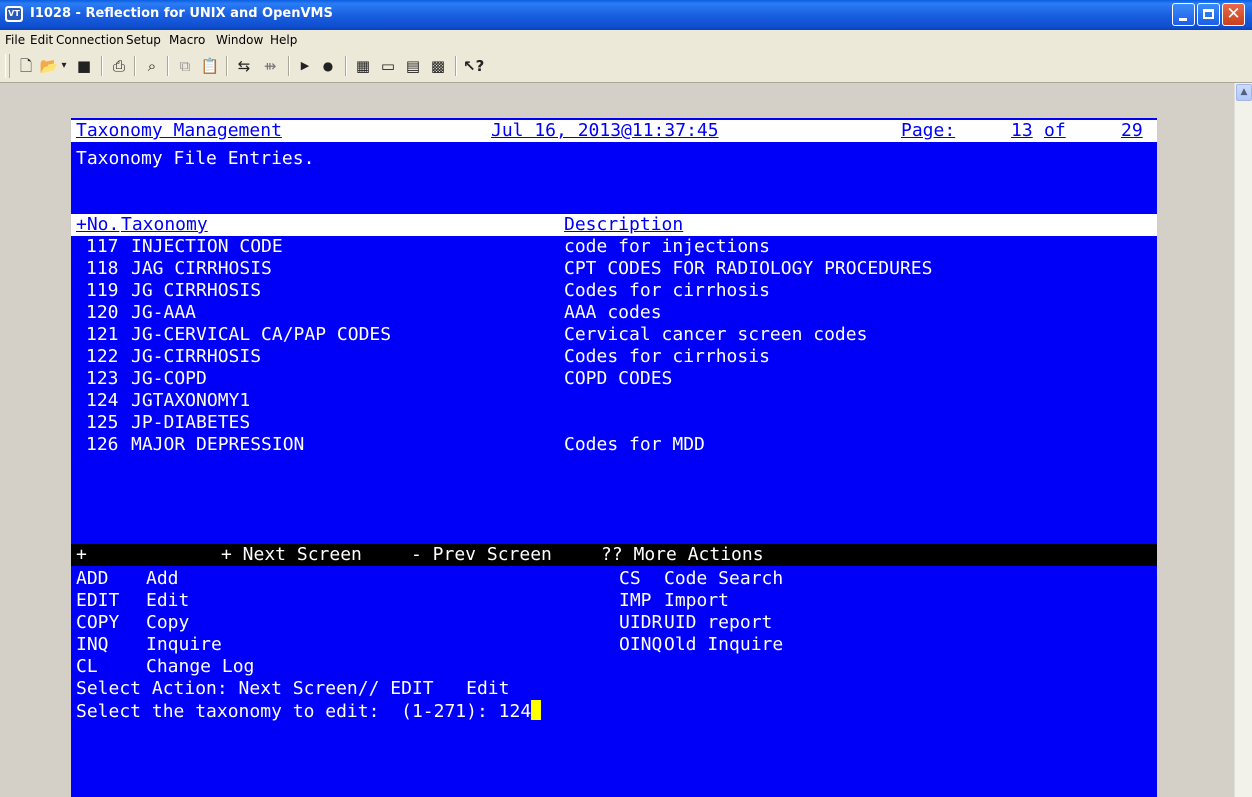 This screenshot has height=797, width=1252. What do you see at coordinates (163, 313) in the screenshot?
I see `row-taxonomy: JG-AAA` at bounding box center [163, 313].